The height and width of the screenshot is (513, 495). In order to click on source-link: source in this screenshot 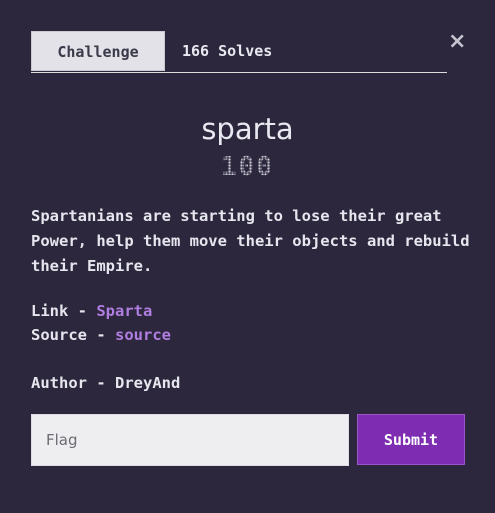, I will do `click(143, 335)`.